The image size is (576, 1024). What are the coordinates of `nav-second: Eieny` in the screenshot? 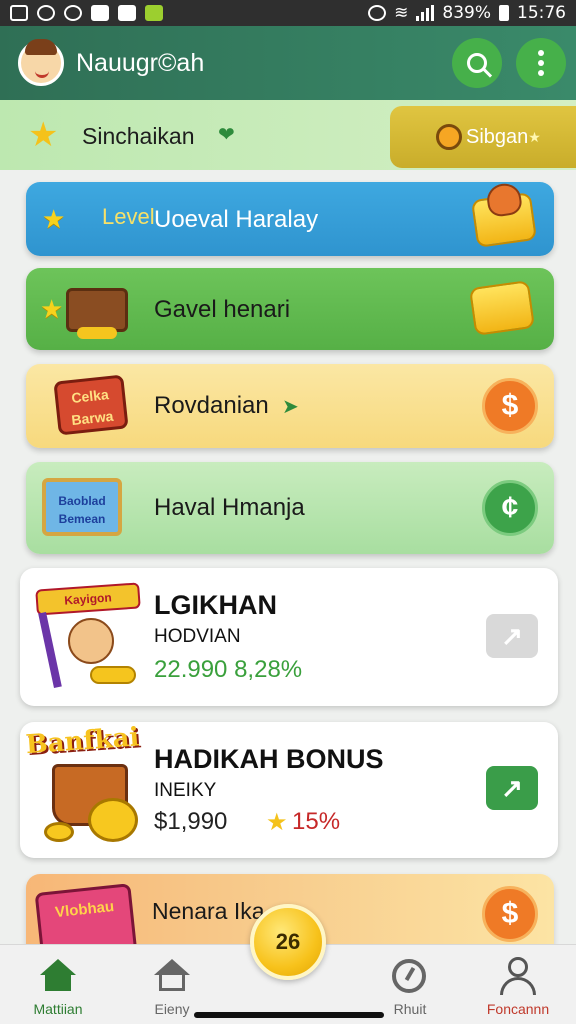 It's located at (172, 987).